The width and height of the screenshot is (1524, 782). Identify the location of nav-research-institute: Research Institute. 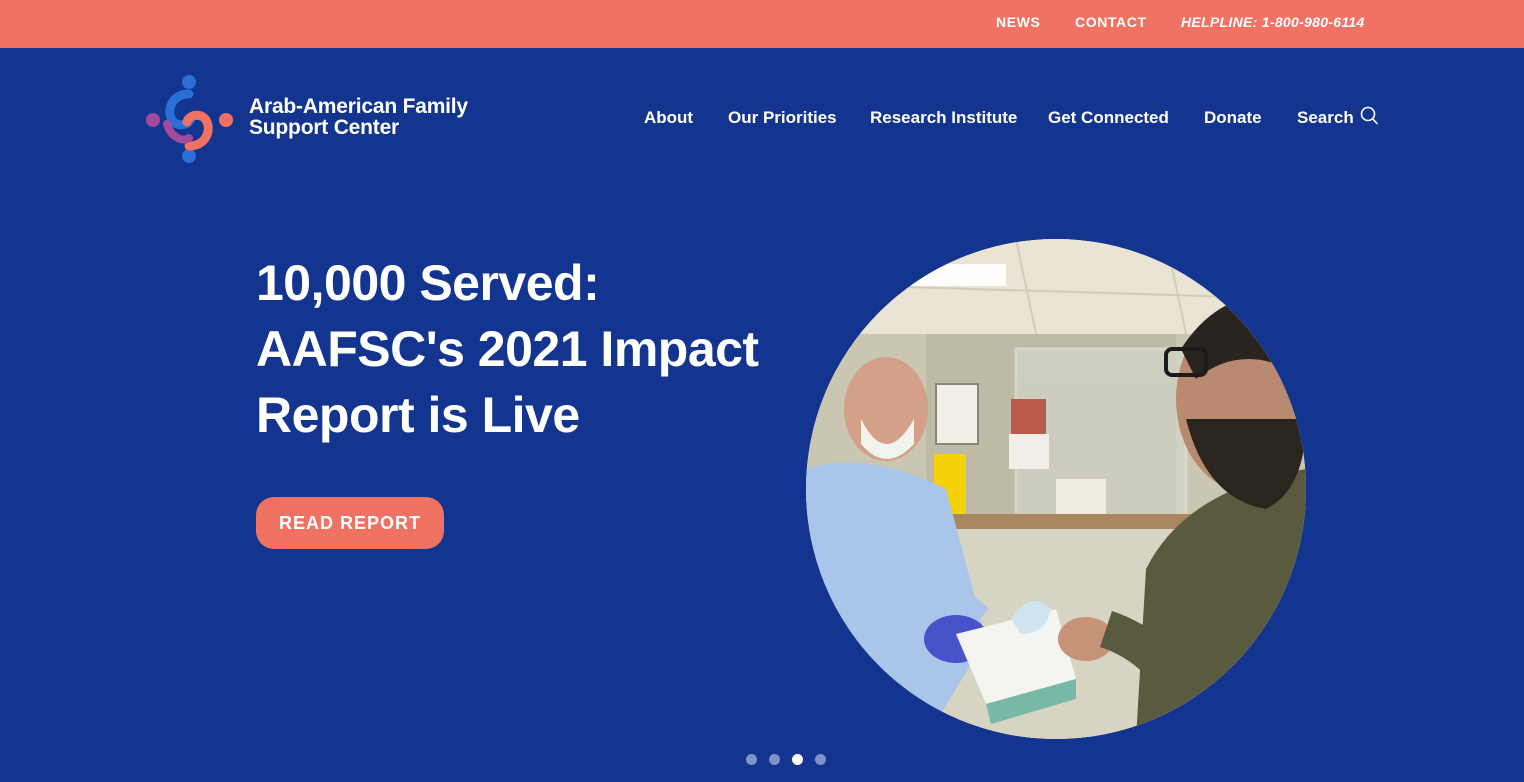
(943, 118).